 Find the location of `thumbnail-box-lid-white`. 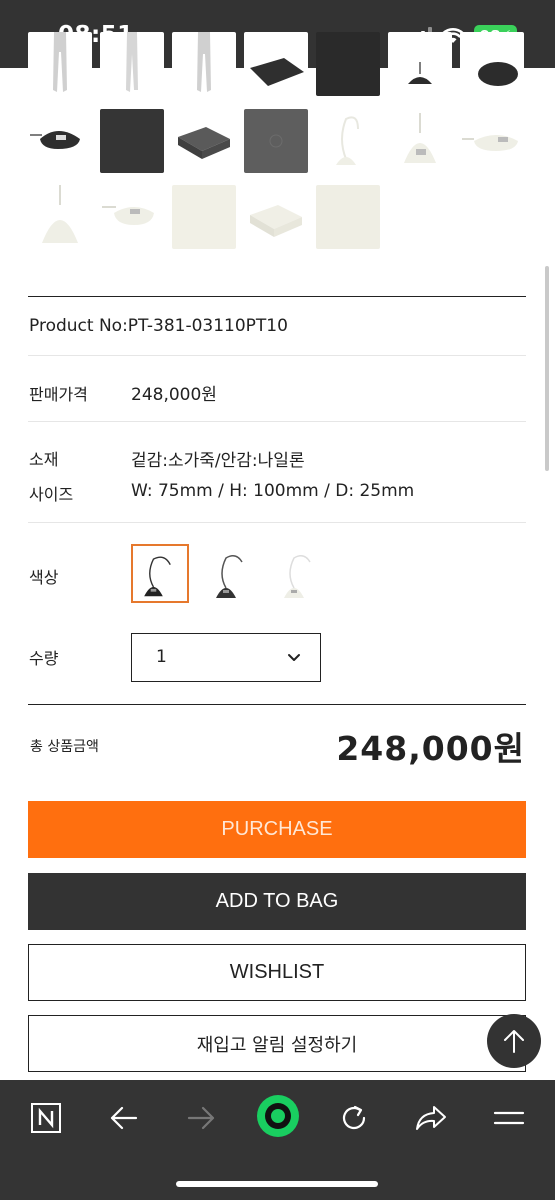

thumbnail-box-lid-white is located at coordinates (348, 217).